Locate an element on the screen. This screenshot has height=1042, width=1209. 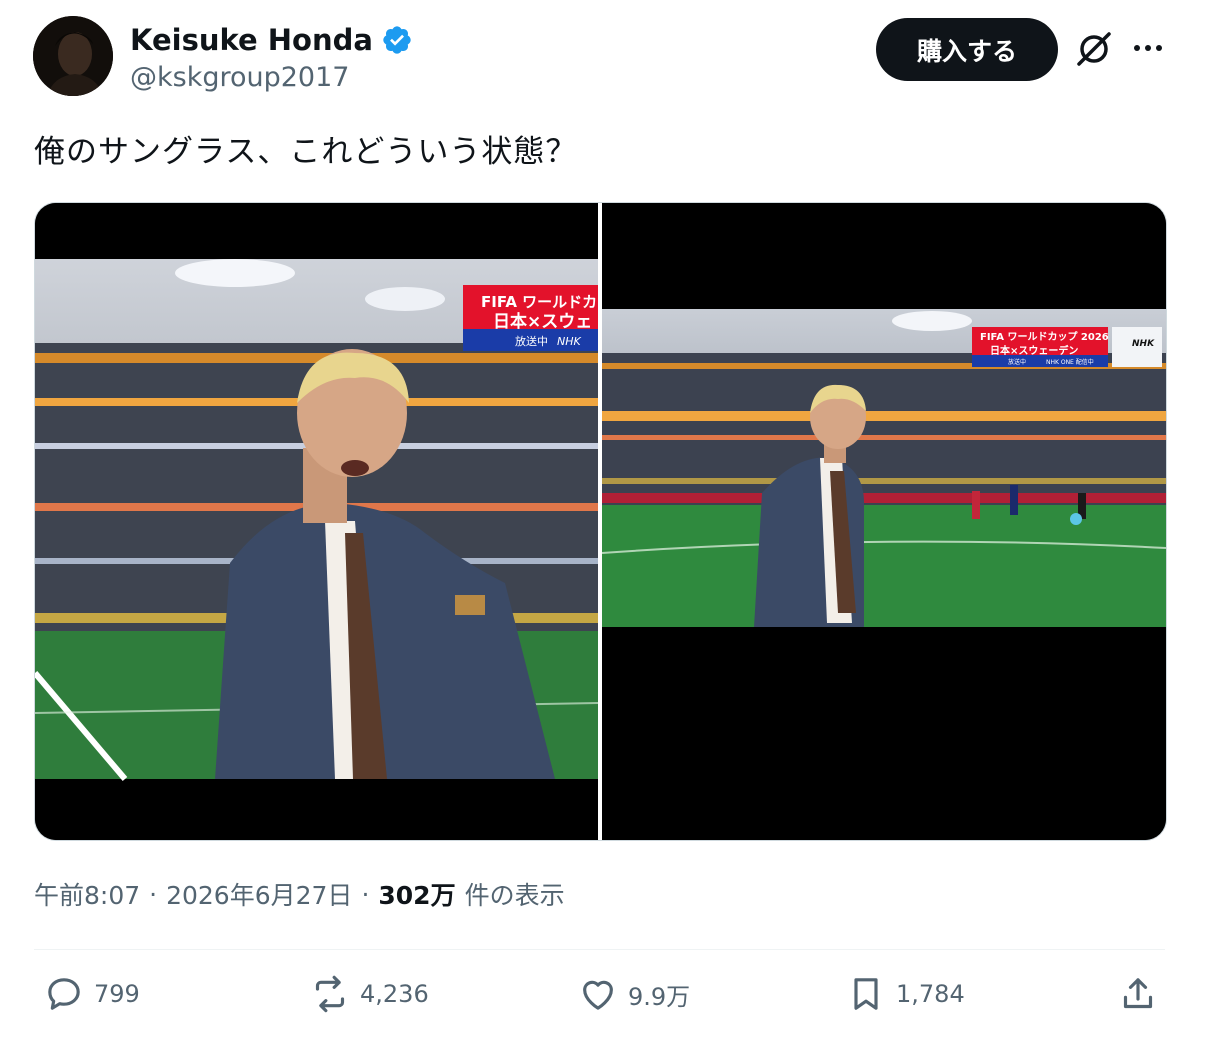
reply-button: 799 is located at coordinates (92, 994).